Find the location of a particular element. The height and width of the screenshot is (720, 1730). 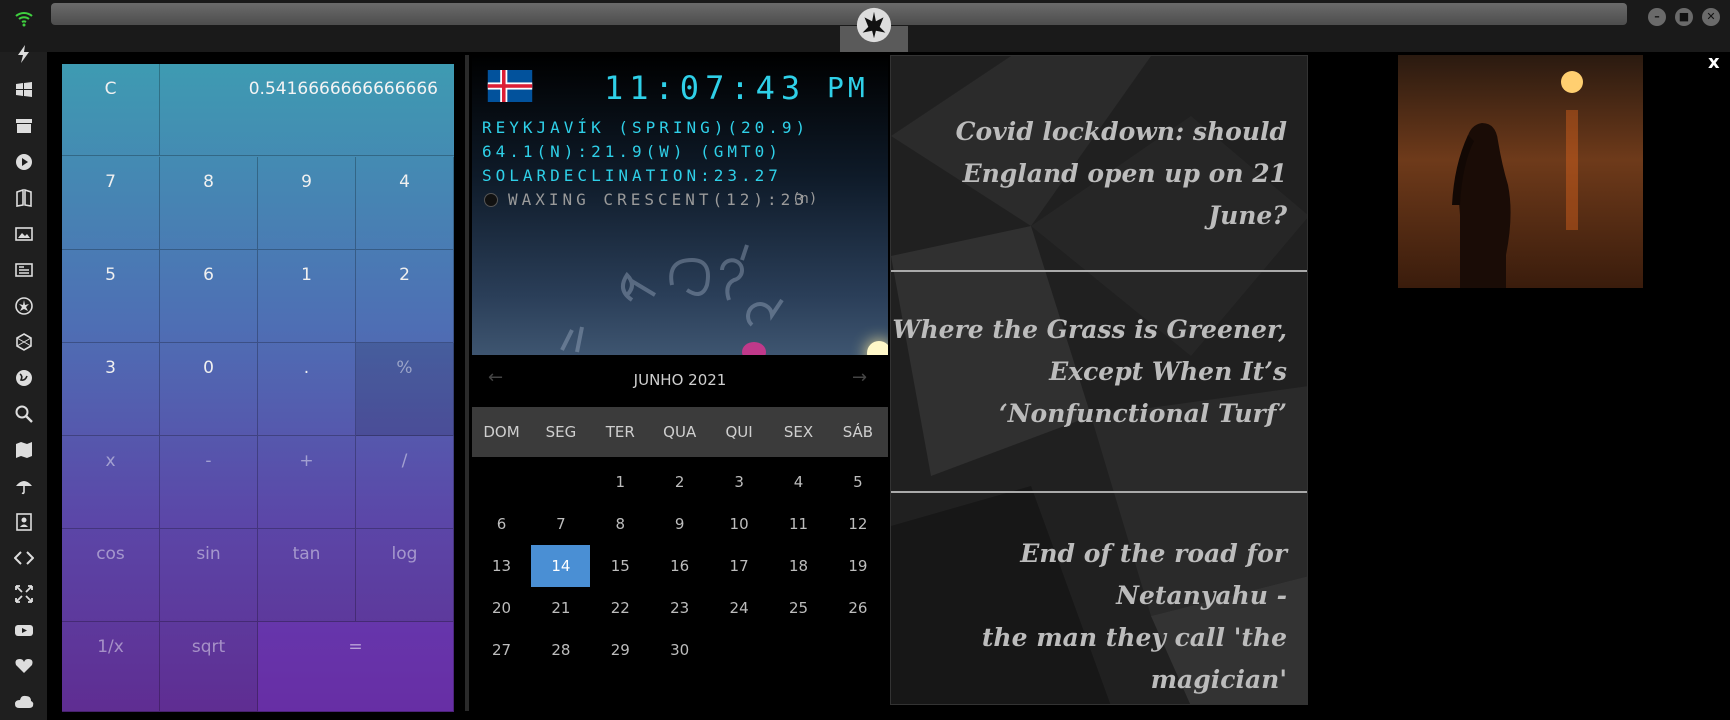

calendar-day: 1 is located at coordinates (620, 482).